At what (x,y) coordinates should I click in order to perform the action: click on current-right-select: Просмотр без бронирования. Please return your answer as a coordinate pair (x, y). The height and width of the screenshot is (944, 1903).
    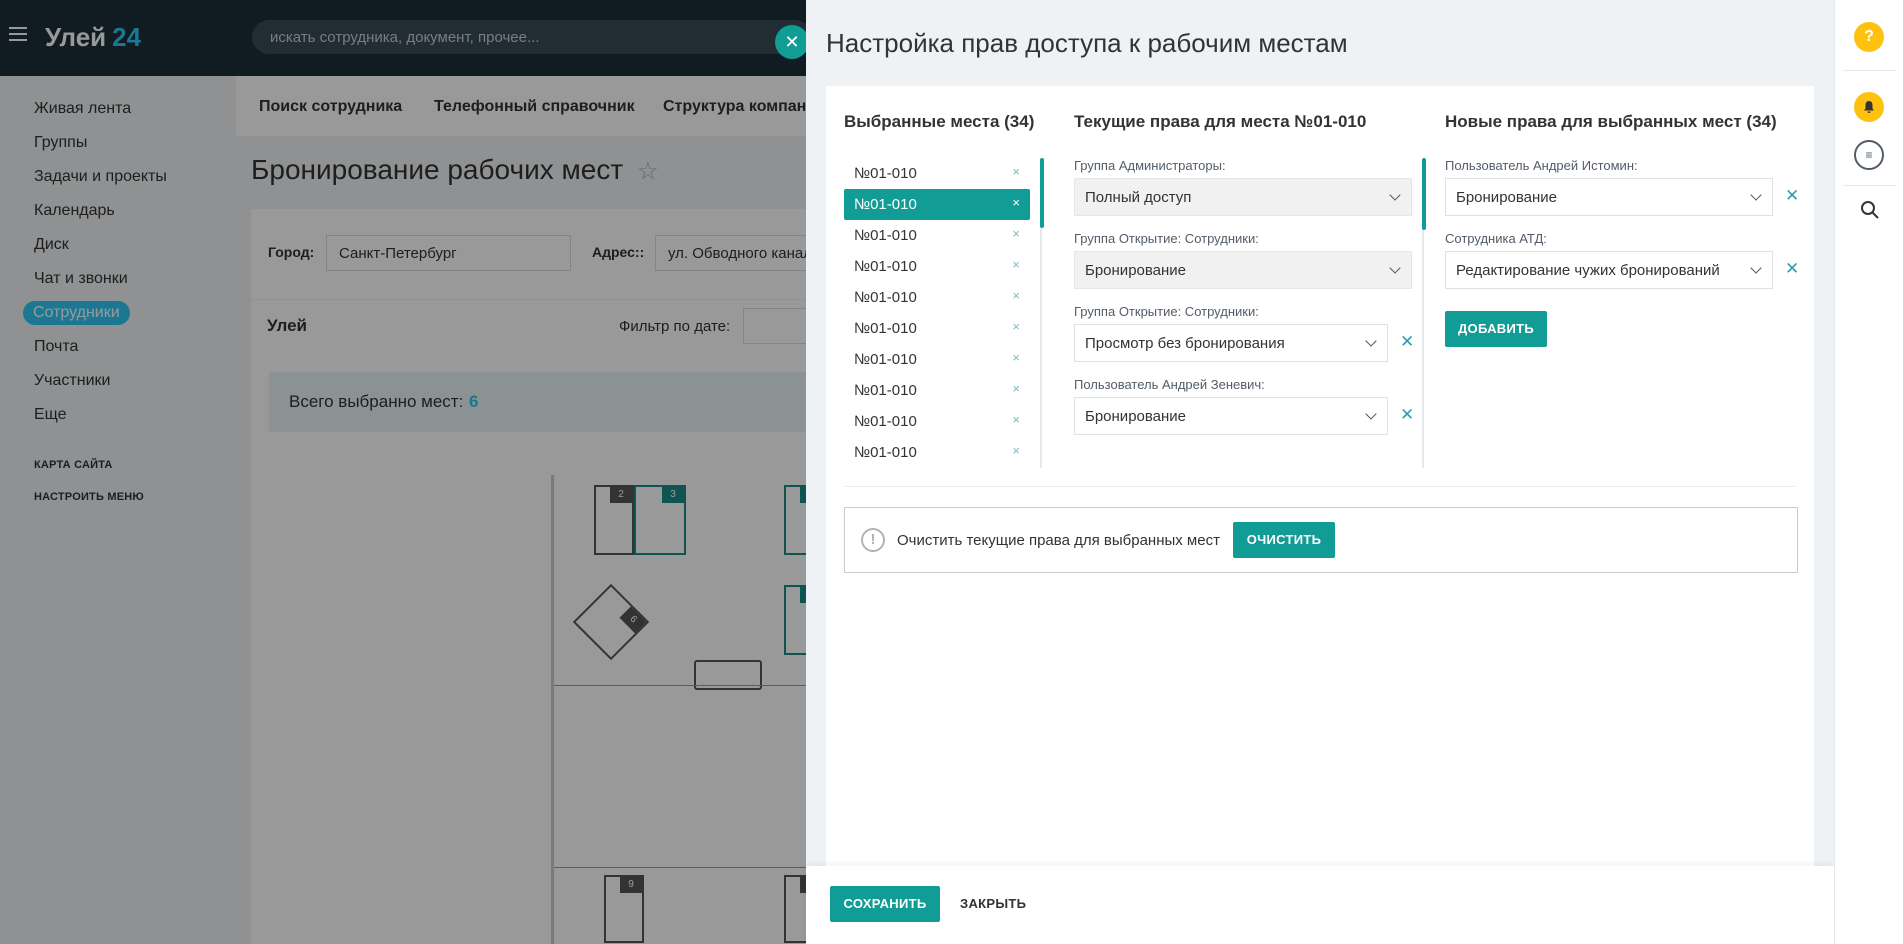
    Looking at the image, I should click on (1231, 343).